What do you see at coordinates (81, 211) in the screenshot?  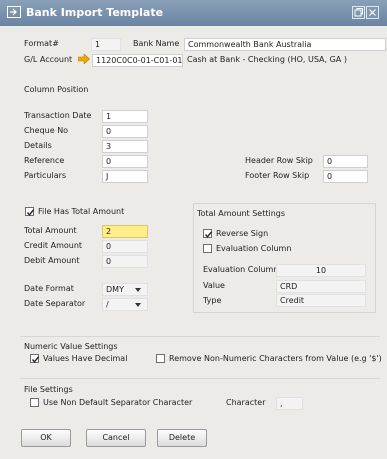 I see `has-total-amount-label: File Has Total Amount` at bounding box center [81, 211].